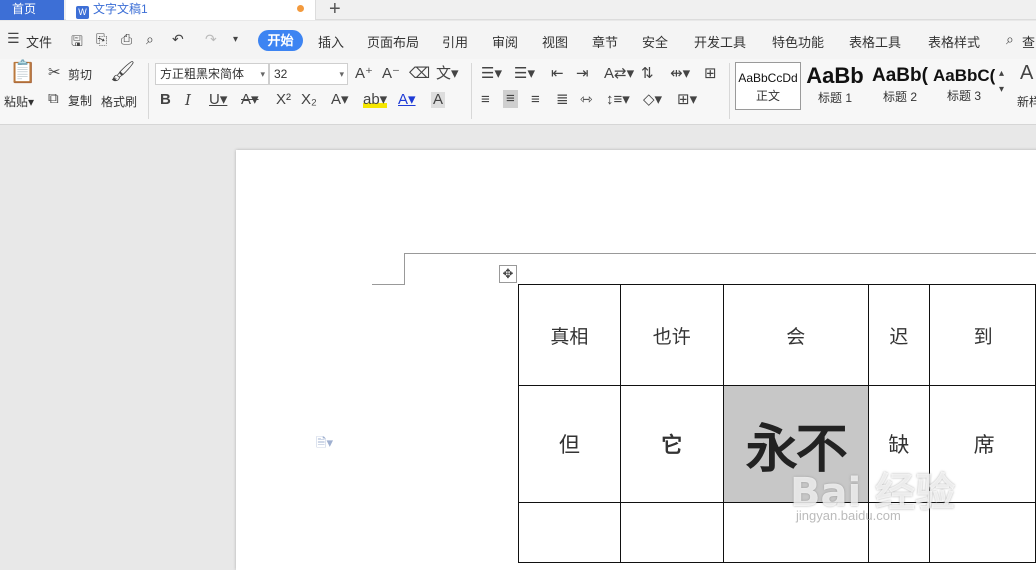 The width and height of the screenshot is (1036, 570). Describe the element at coordinates (340, 100) in the screenshot. I see `text-effect-icon: A▾` at that location.